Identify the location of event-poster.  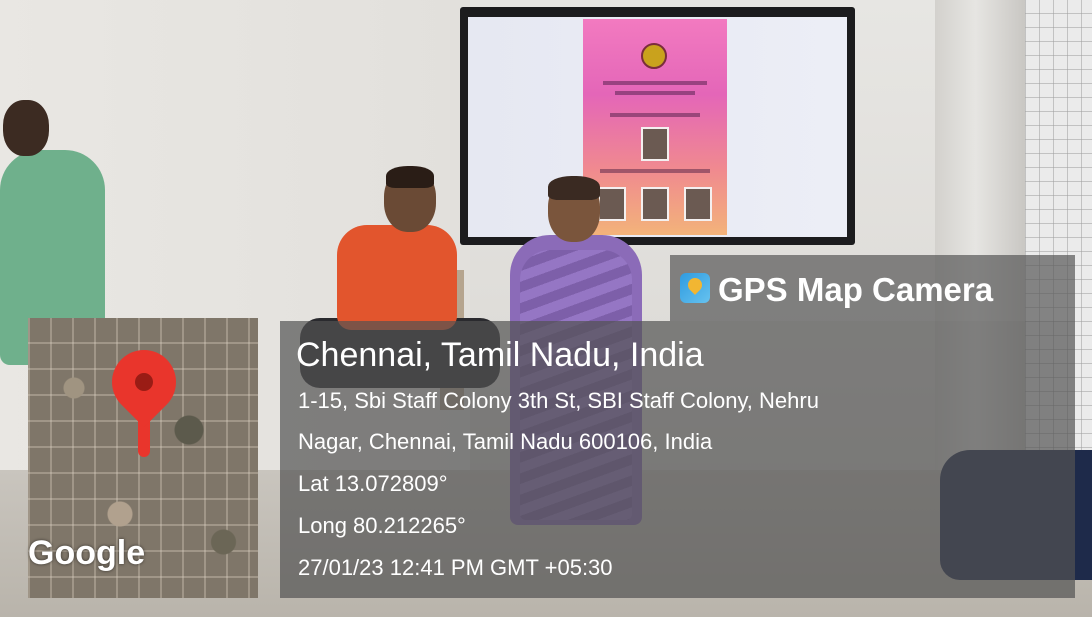
(655, 127).